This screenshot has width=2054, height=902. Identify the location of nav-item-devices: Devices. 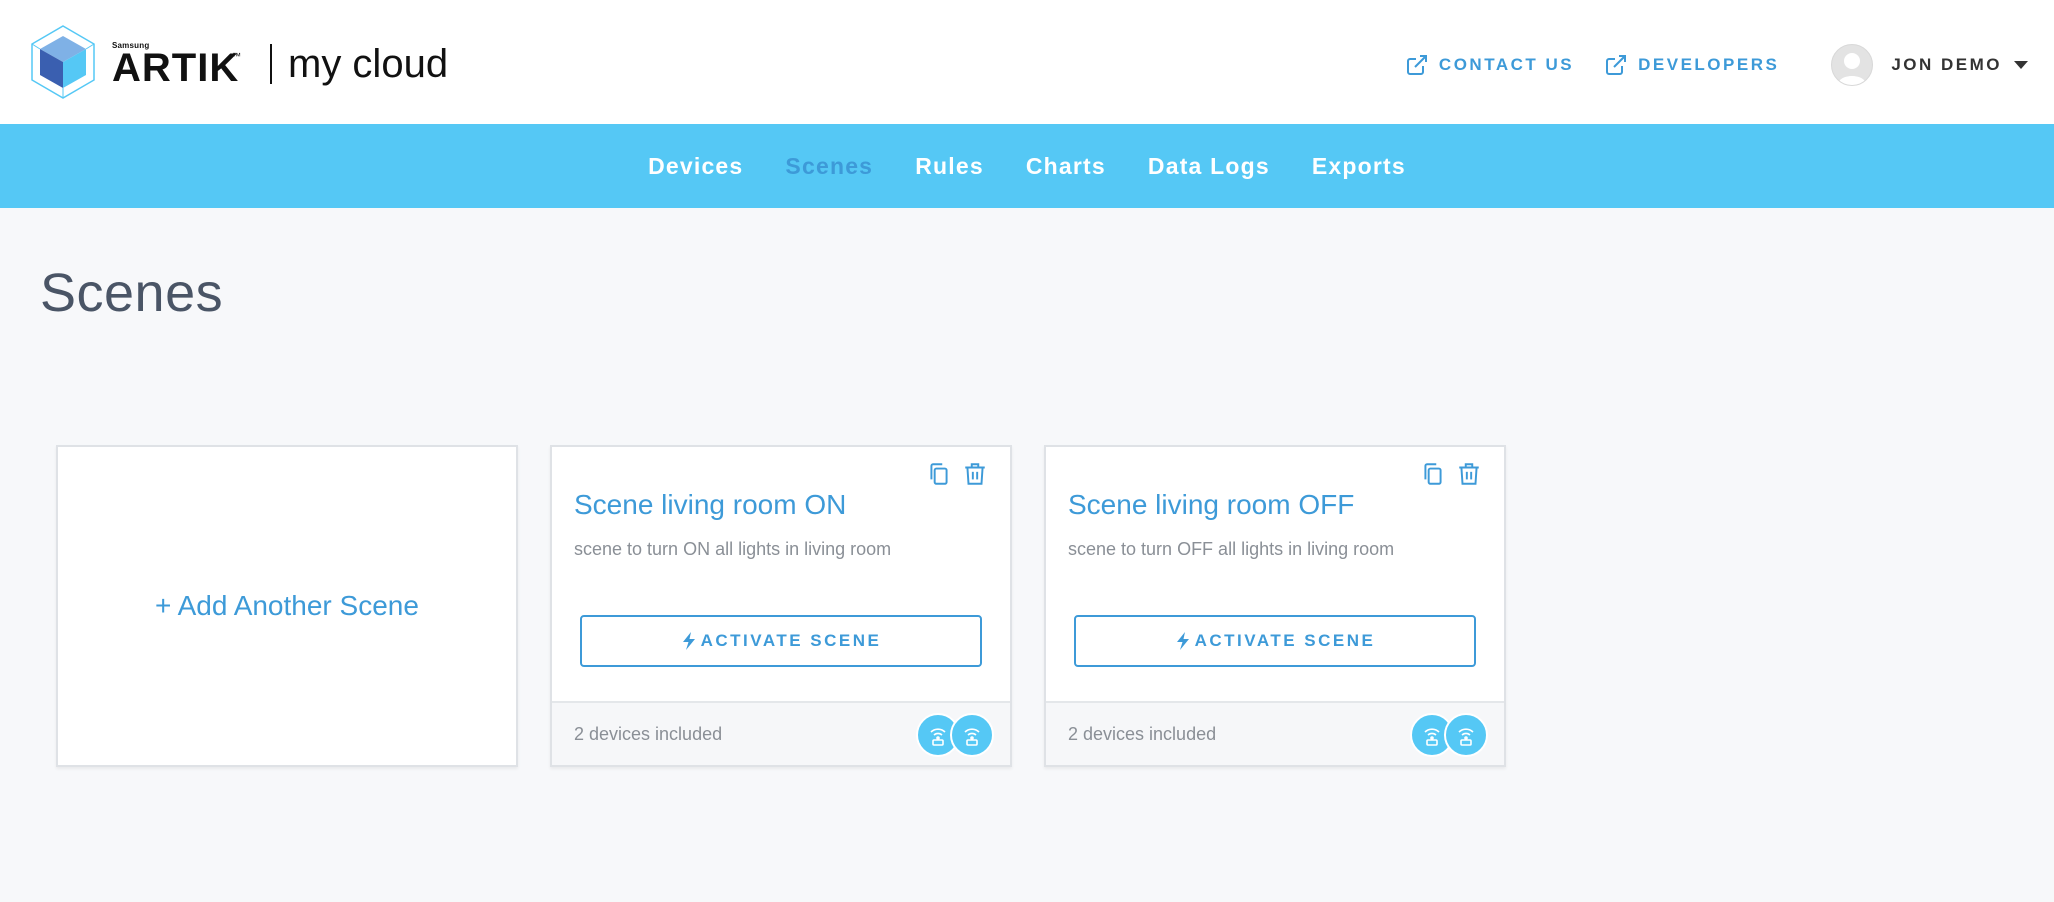
(695, 166).